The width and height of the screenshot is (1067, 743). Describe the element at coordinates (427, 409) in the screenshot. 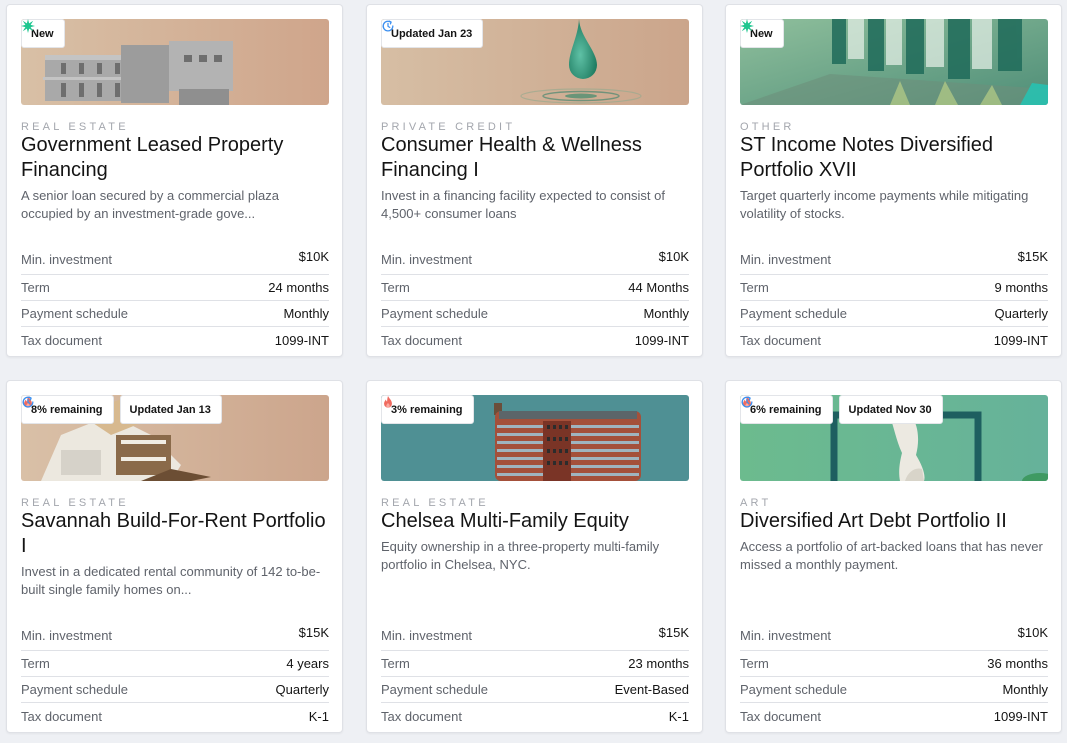

I see `badge-label: 3% remaining` at that location.